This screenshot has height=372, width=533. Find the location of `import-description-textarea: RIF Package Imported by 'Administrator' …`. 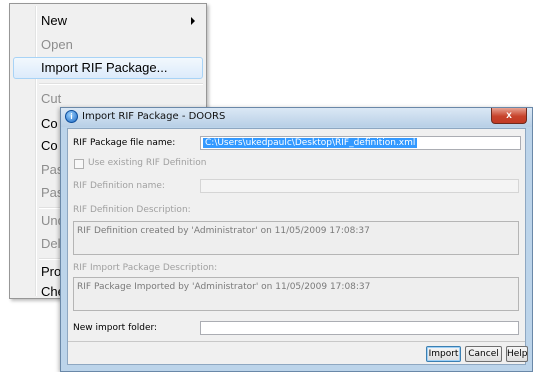

import-description-textarea: RIF Package Imported by 'Administrator' … is located at coordinates (296, 294).